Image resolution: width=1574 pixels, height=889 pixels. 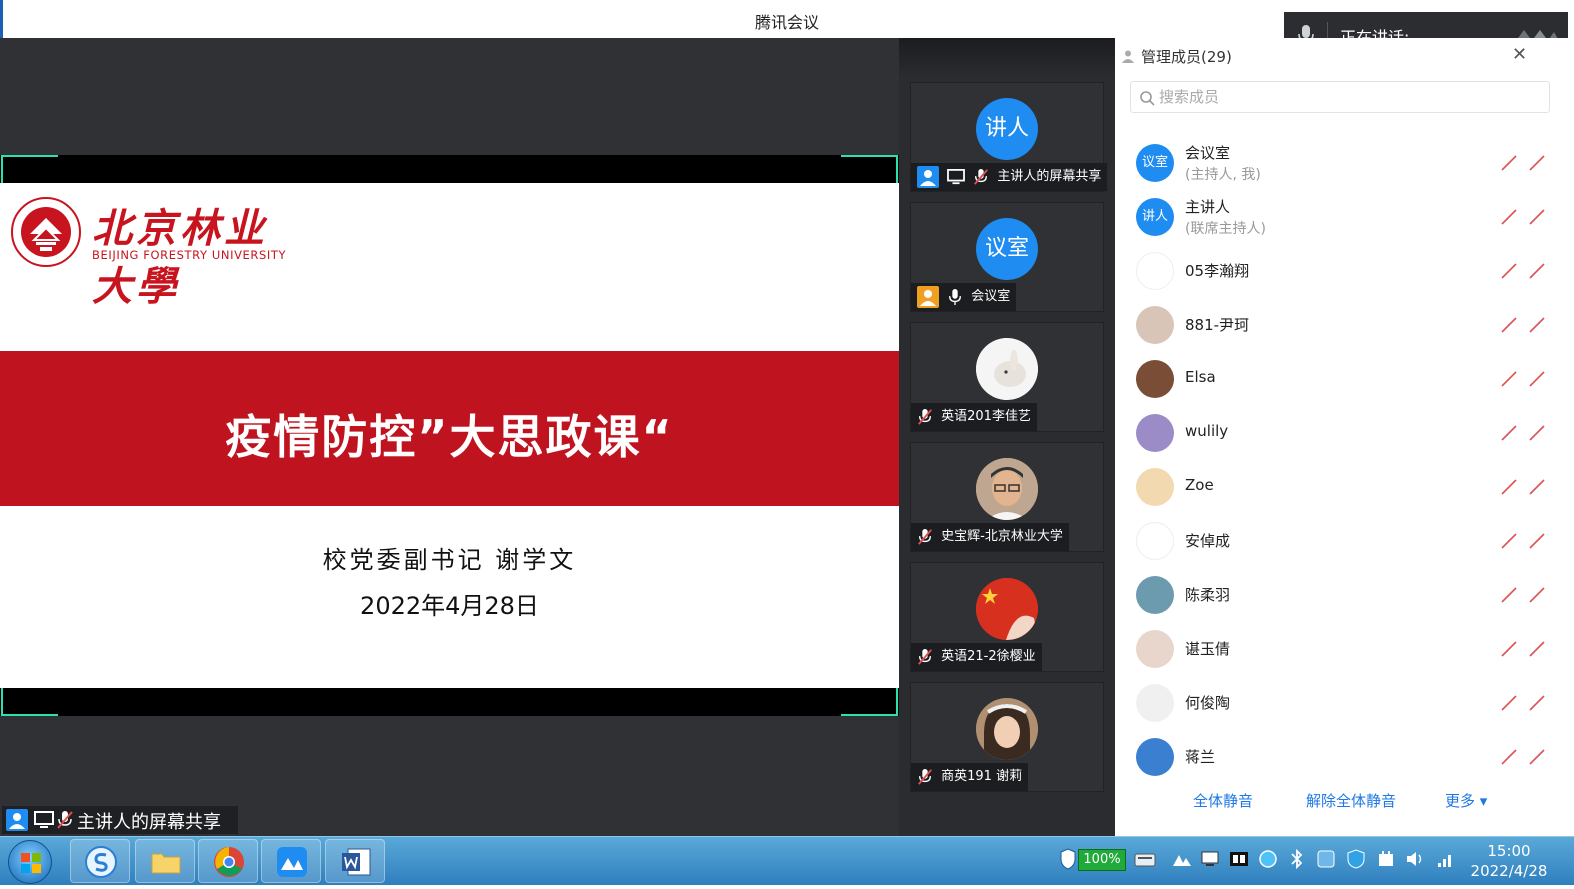 What do you see at coordinates (974, 417) in the screenshot?
I see `video-tile-name: 英语201李佳艺` at bounding box center [974, 417].